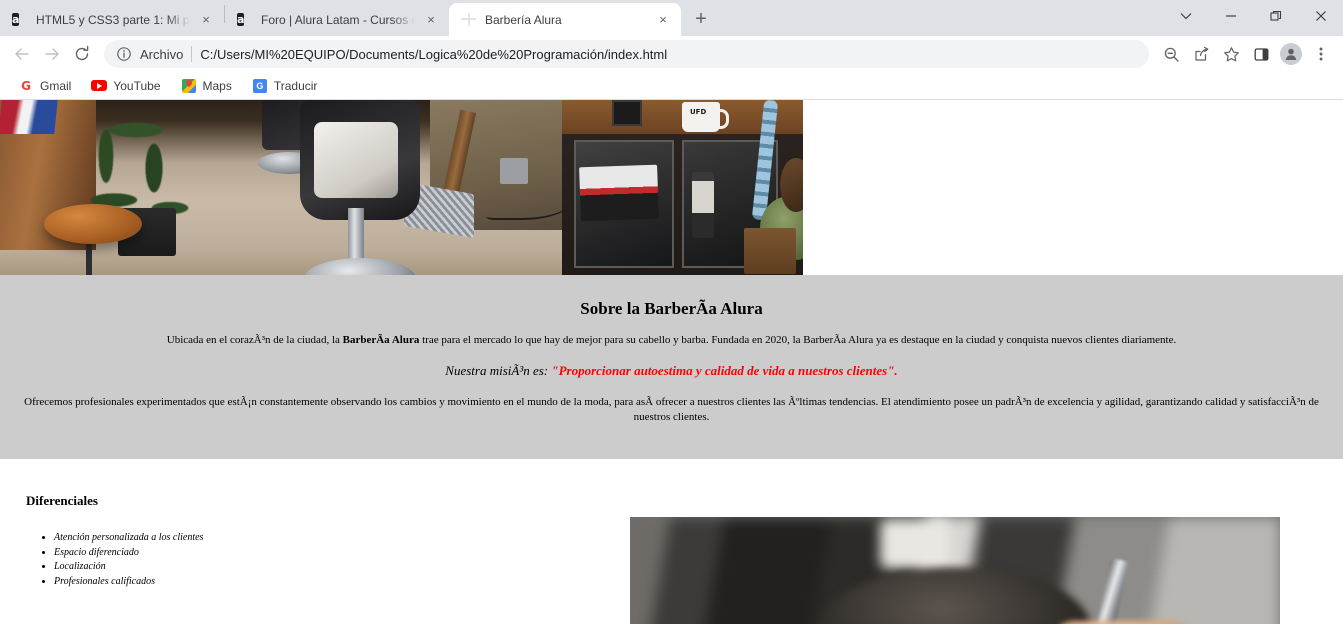 This screenshot has width=1343, height=624. Describe the element at coordinates (82, 54) in the screenshot. I see `reload-button` at that location.